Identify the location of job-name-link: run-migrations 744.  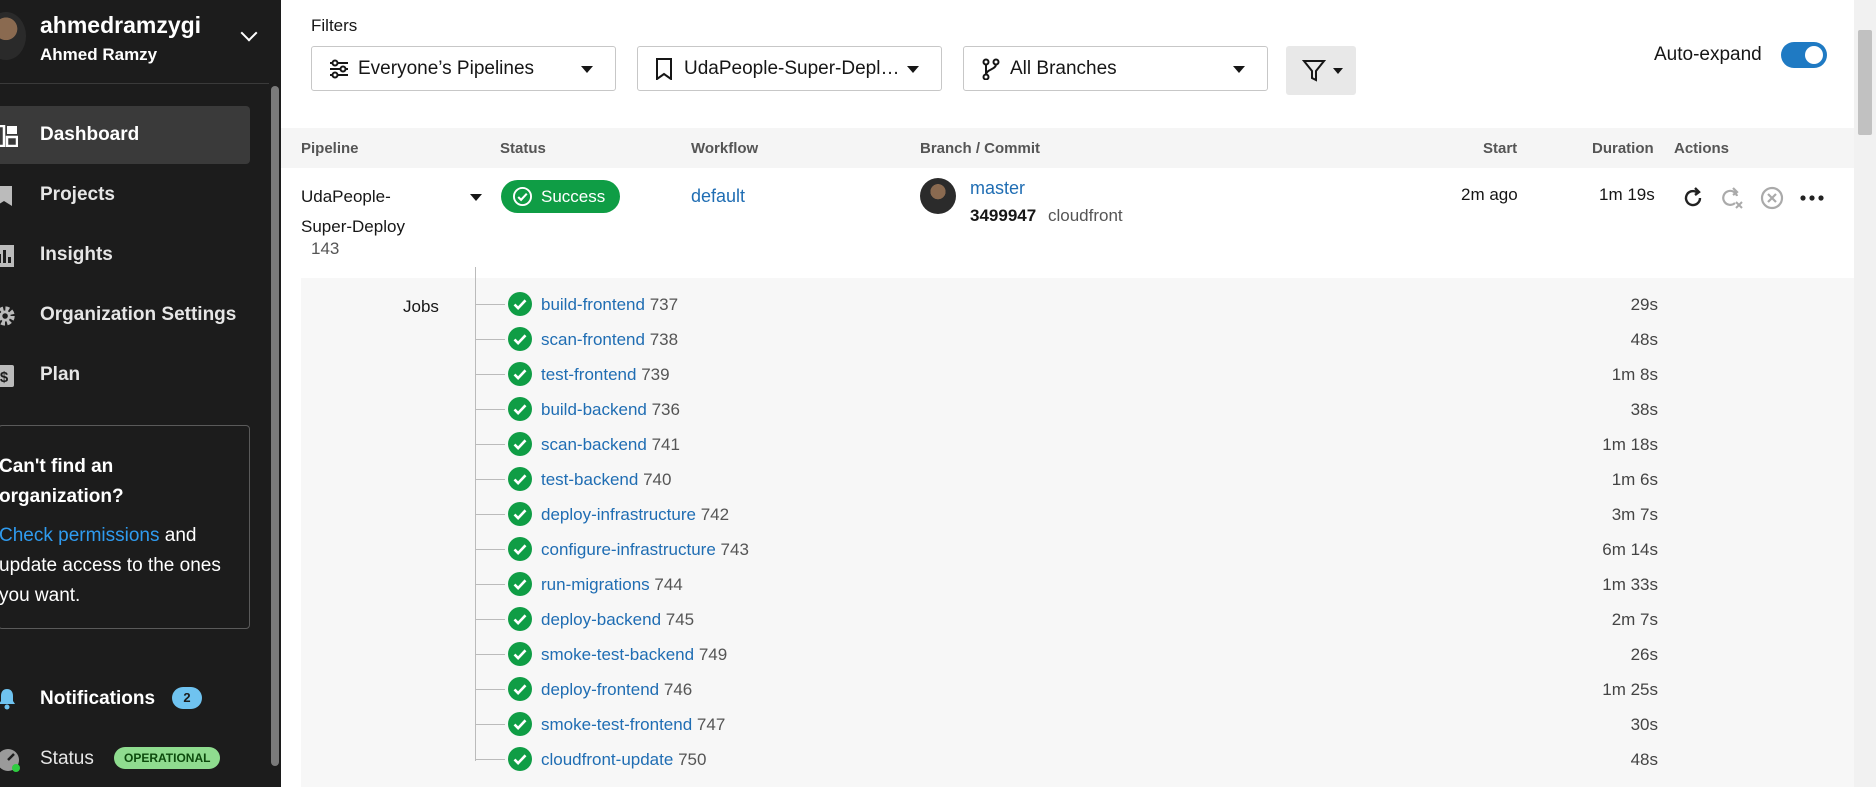
(612, 585).